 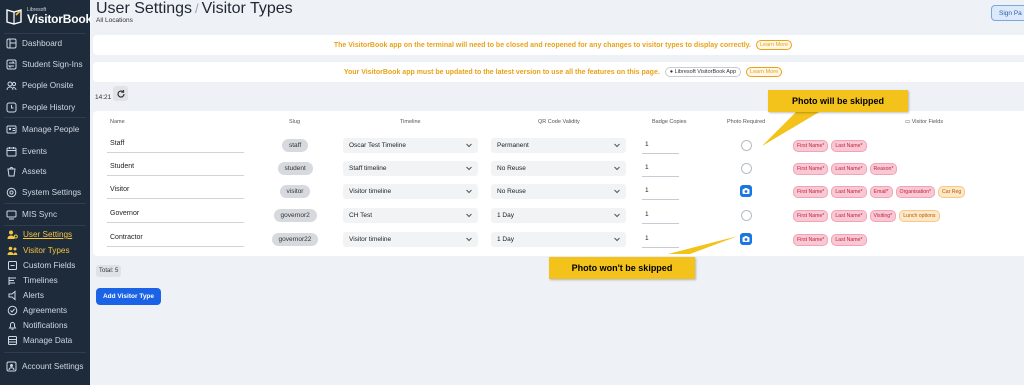 I want to click on sign-out-button: Sign Pa, so click(x=1007, y=13).